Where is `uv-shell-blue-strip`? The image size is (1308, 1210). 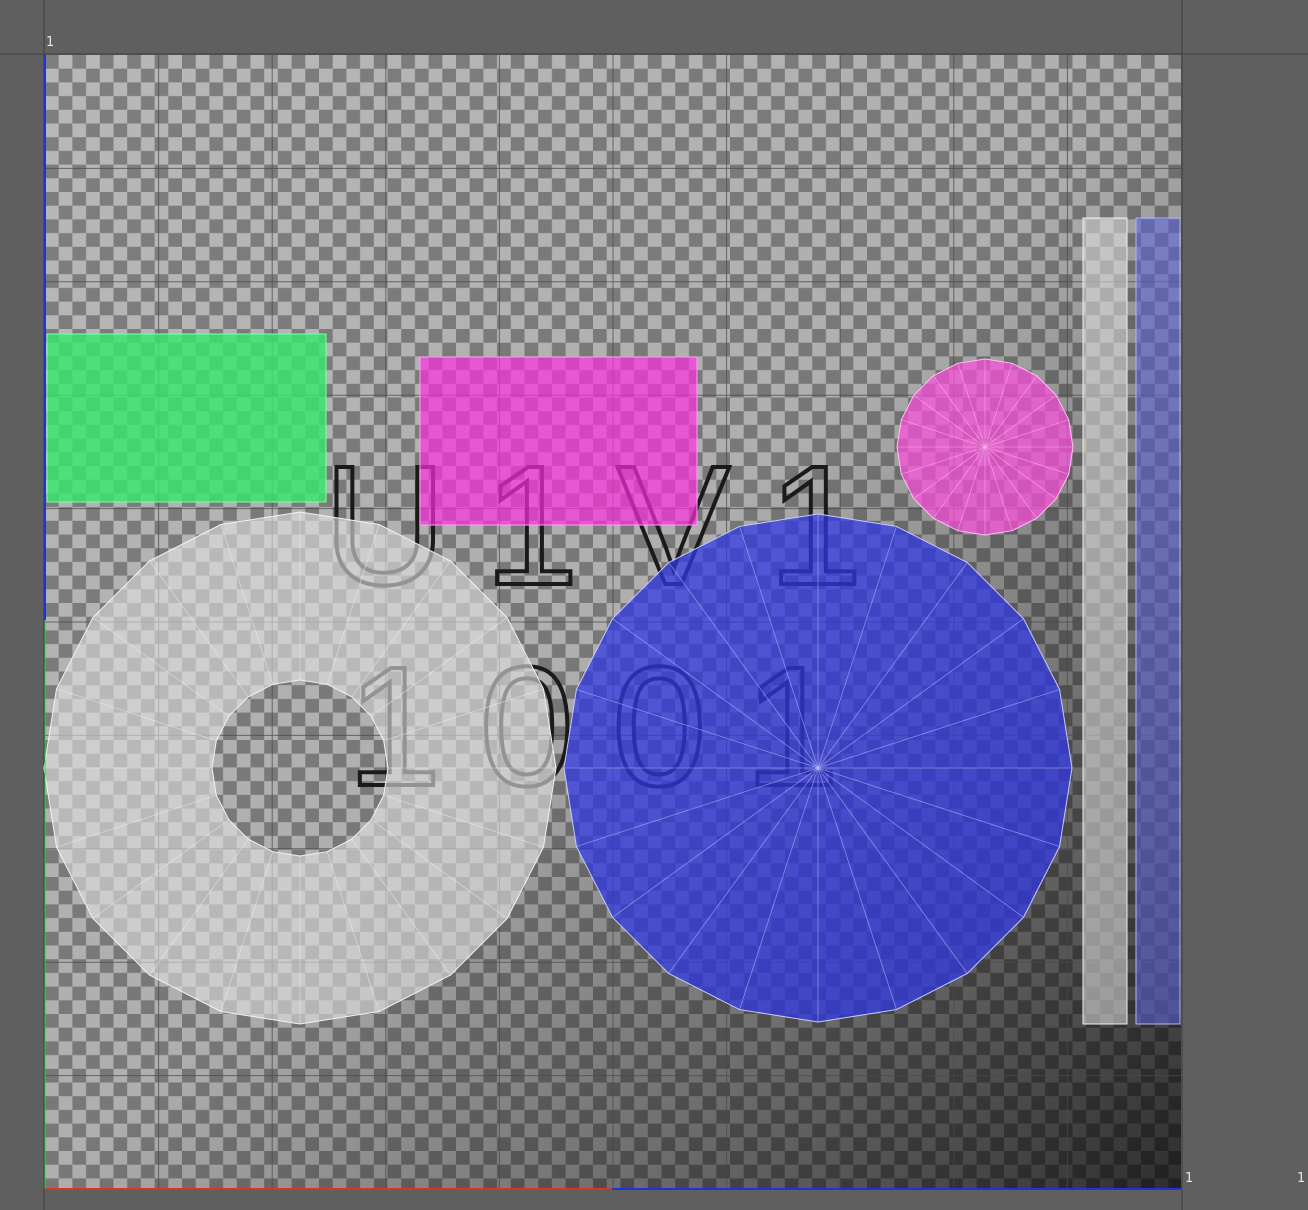 uv-shell-blue-strip is located at coordinates (1158, 621).